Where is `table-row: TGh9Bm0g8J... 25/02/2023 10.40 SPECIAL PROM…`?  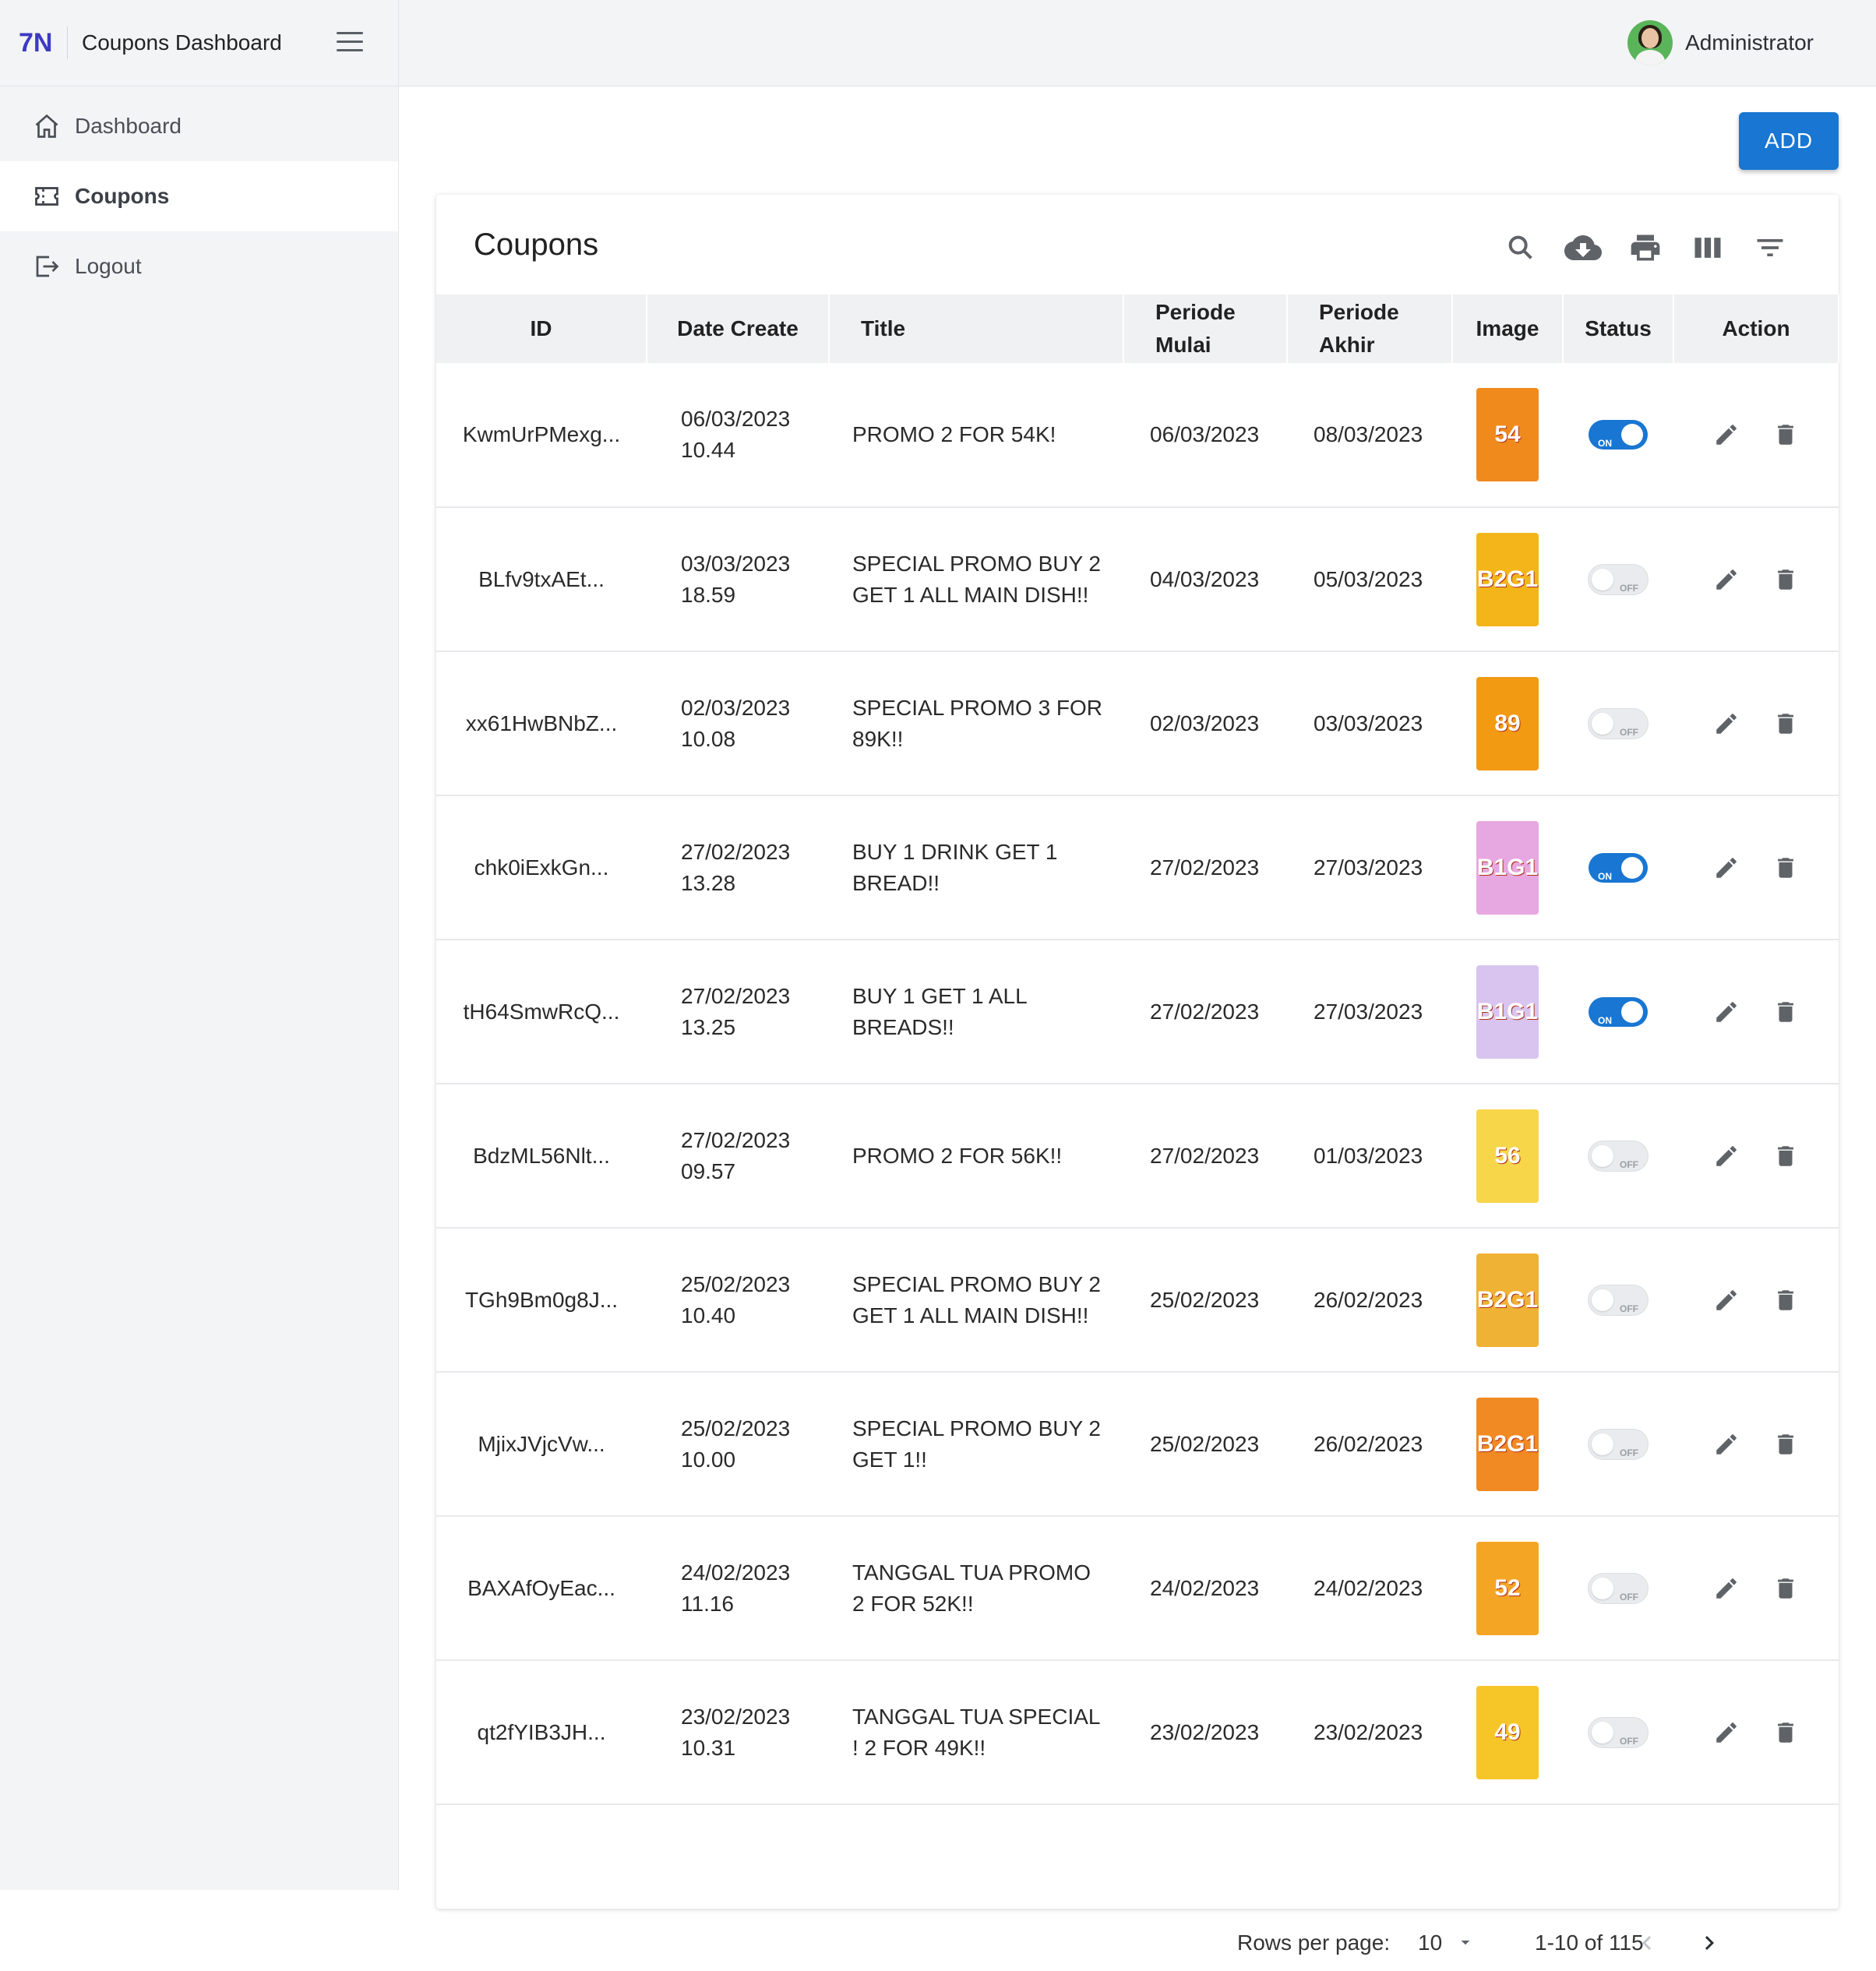 table-row: TGh9Bm0g8J... 25/02/2023 10.40 SPECIAL PROM… is located at coordinates (1137, 1300).